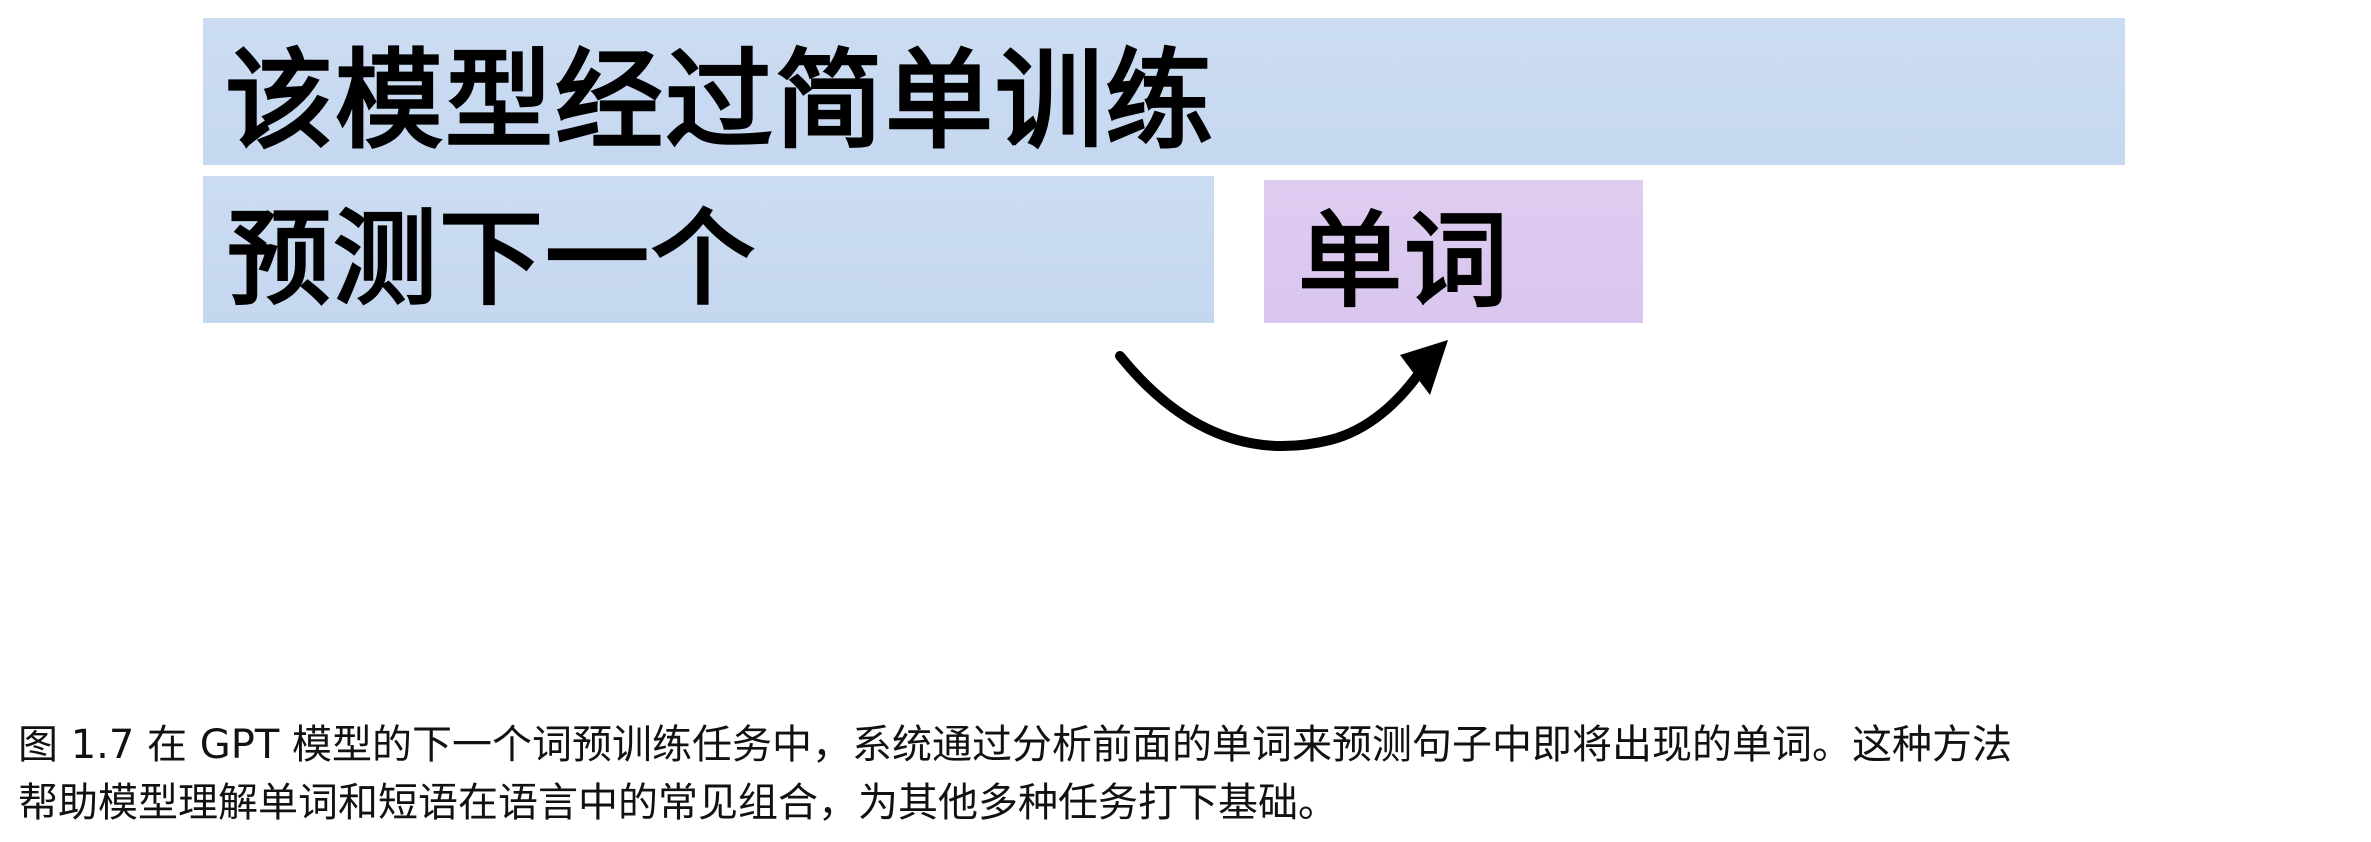 The image size is (2371, 842). I want to click on target-word-block: 单词, so click(1453, 251).